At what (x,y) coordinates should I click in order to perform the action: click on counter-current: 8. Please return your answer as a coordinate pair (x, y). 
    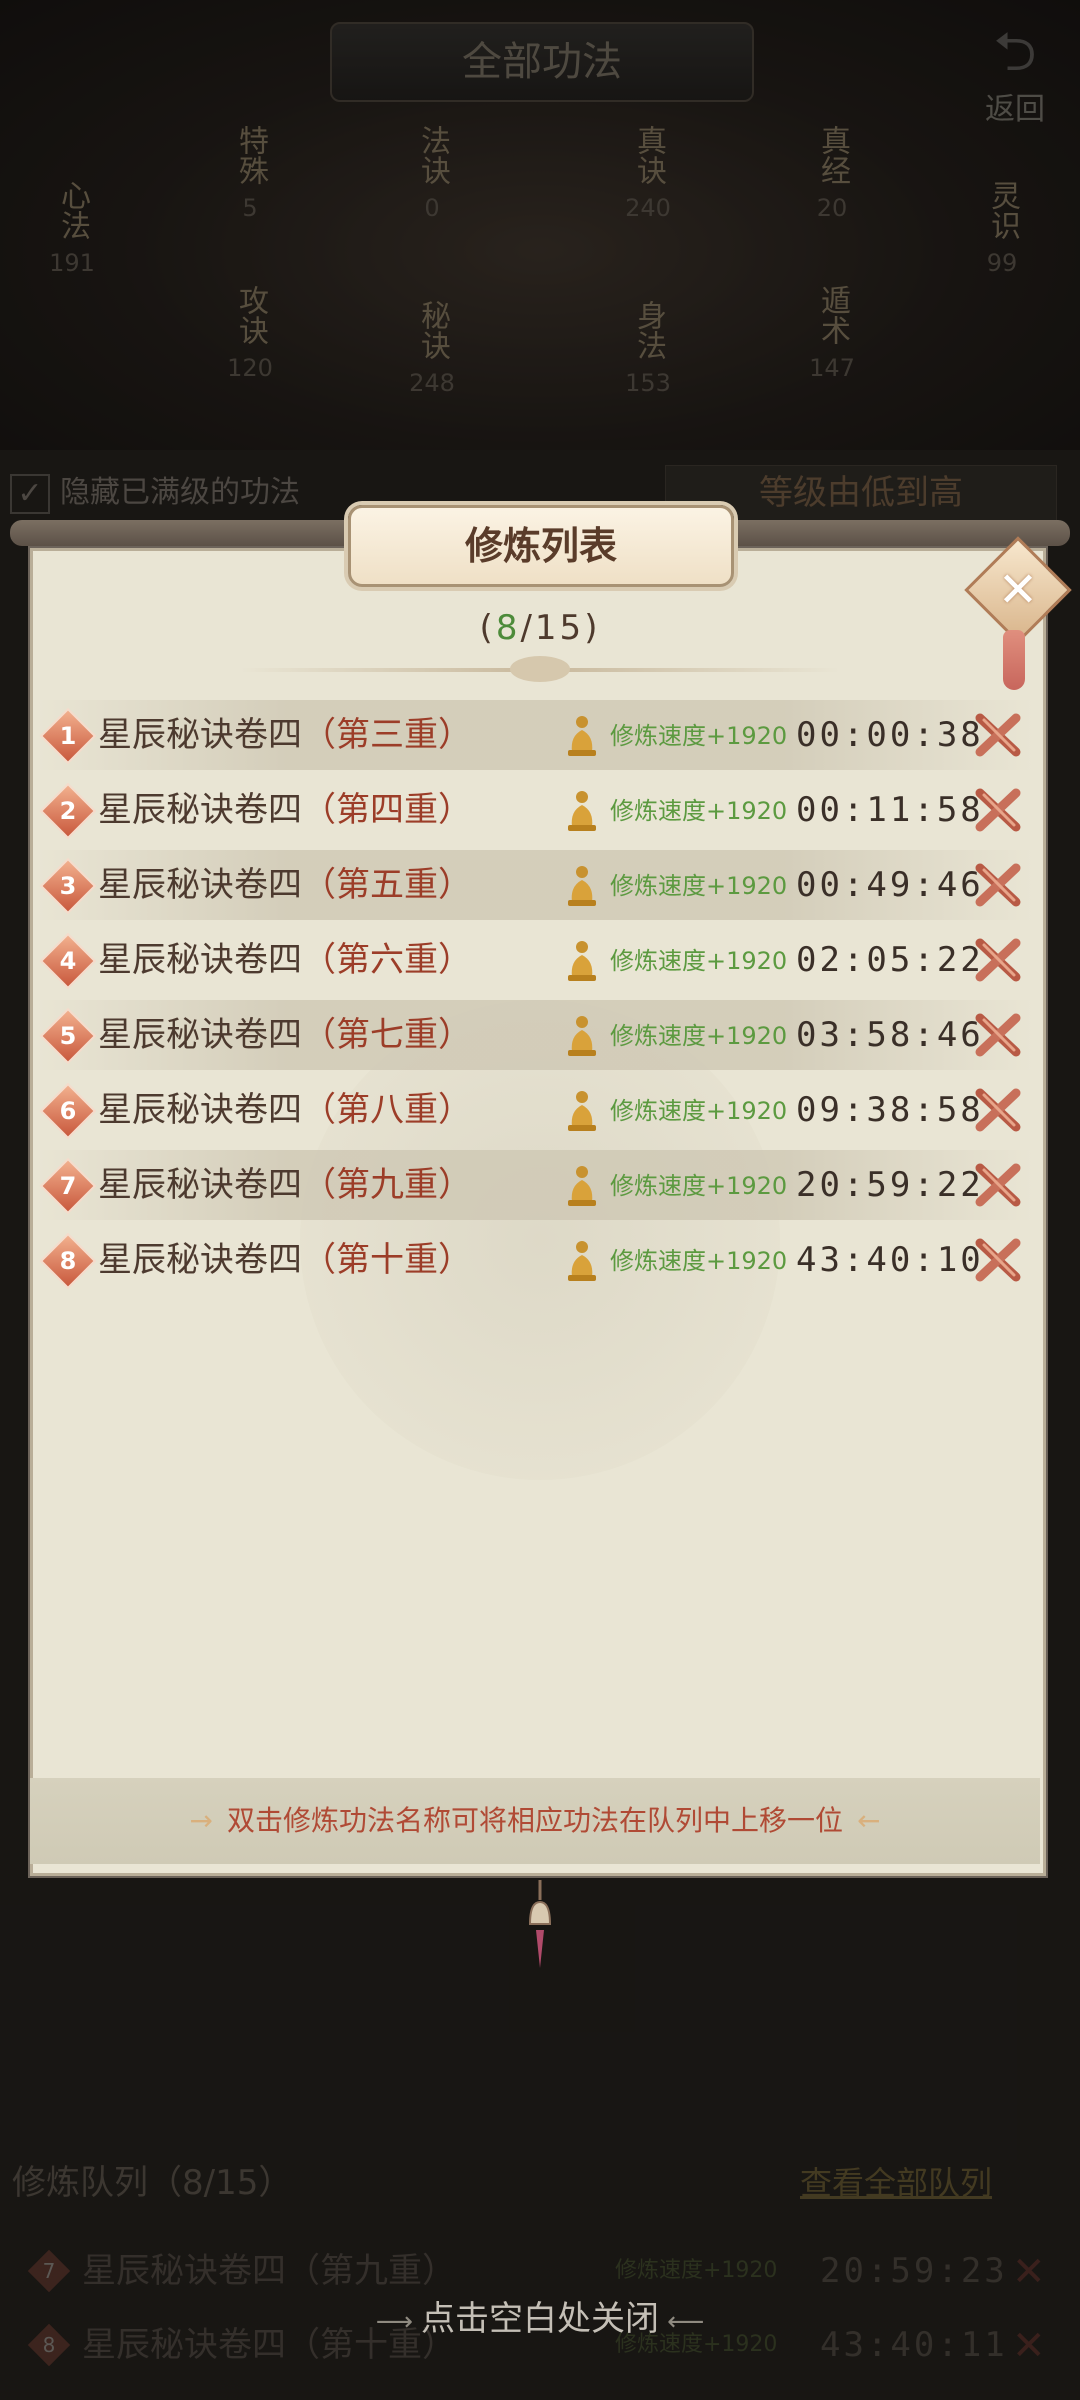
    Looking at the image, I should click on (508, 628).